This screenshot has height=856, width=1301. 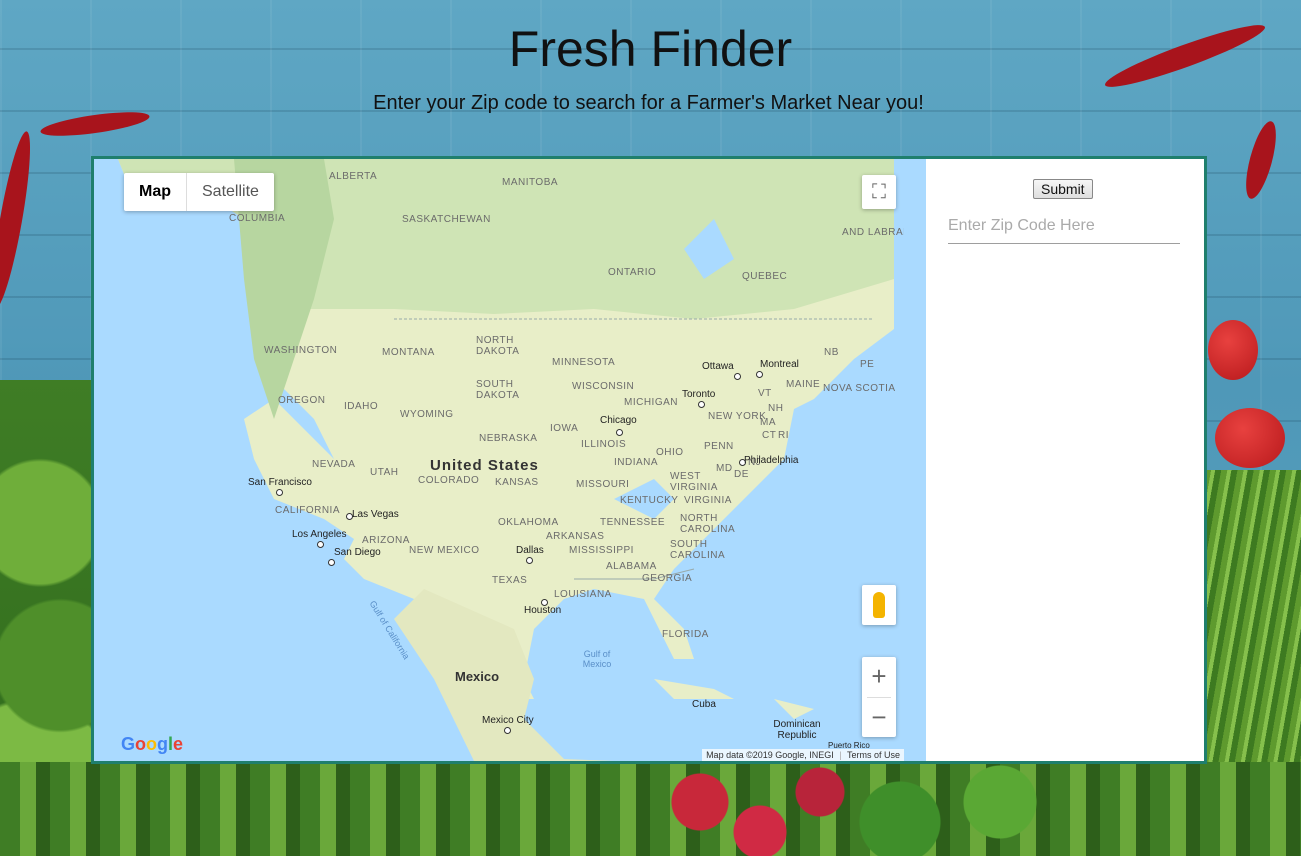 I want to click on map-label: CALIFORNIA, so click(x=308, y=510).